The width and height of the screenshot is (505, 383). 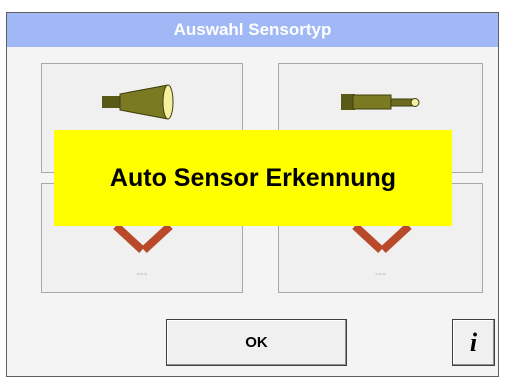 I want to click on banner-text: Auto Sensor Erkennung, so click(x=253, y=177).